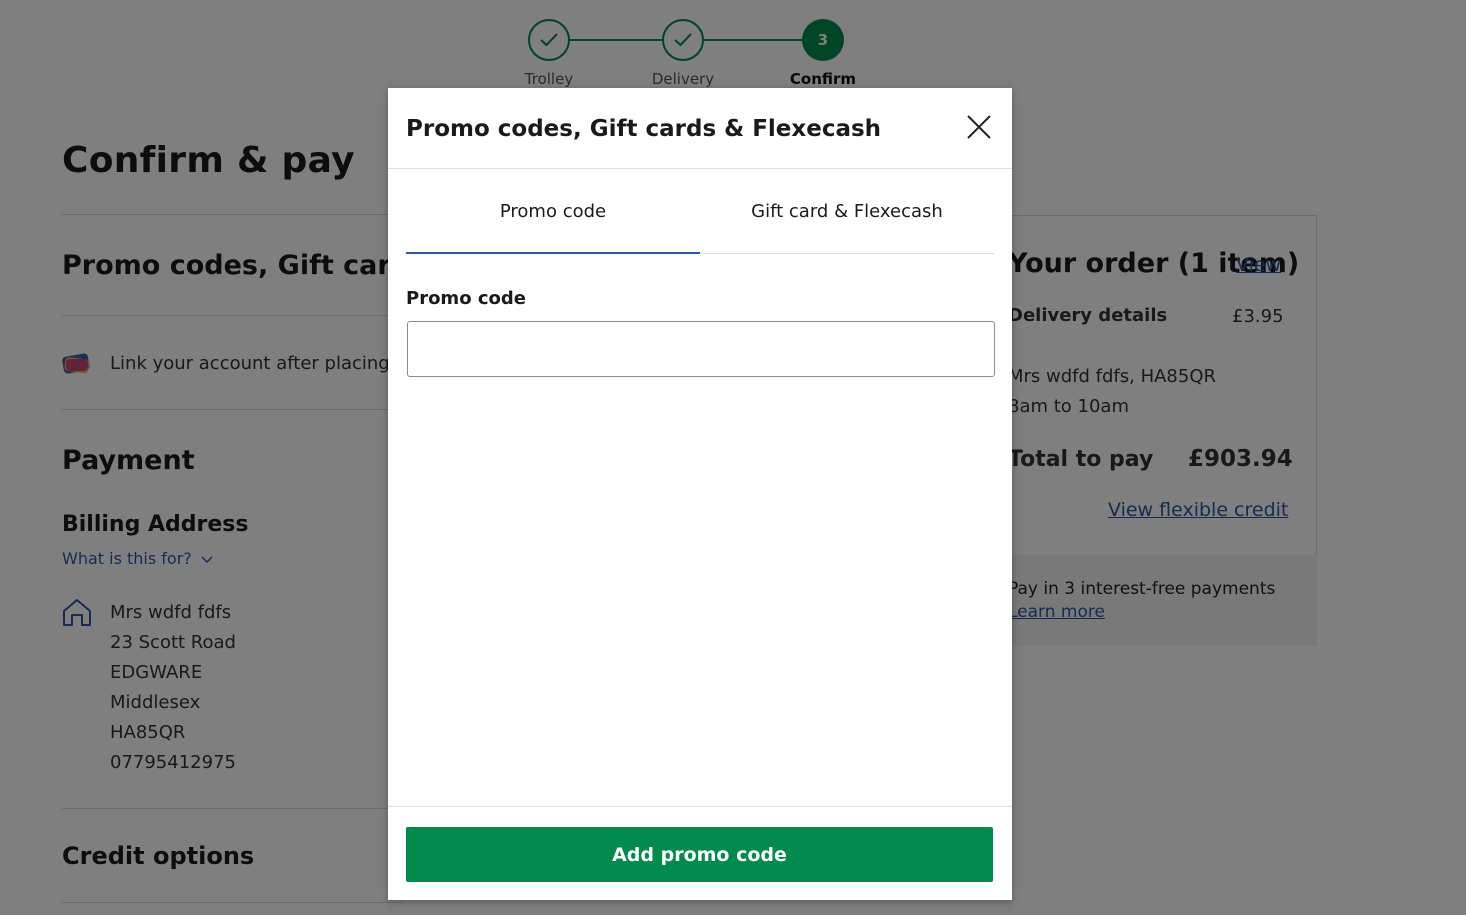 This screenshot has width=1466, height=915. I want to click on modal-title: Promo codes, Gift cards & Flexecash, so click(644, 129).